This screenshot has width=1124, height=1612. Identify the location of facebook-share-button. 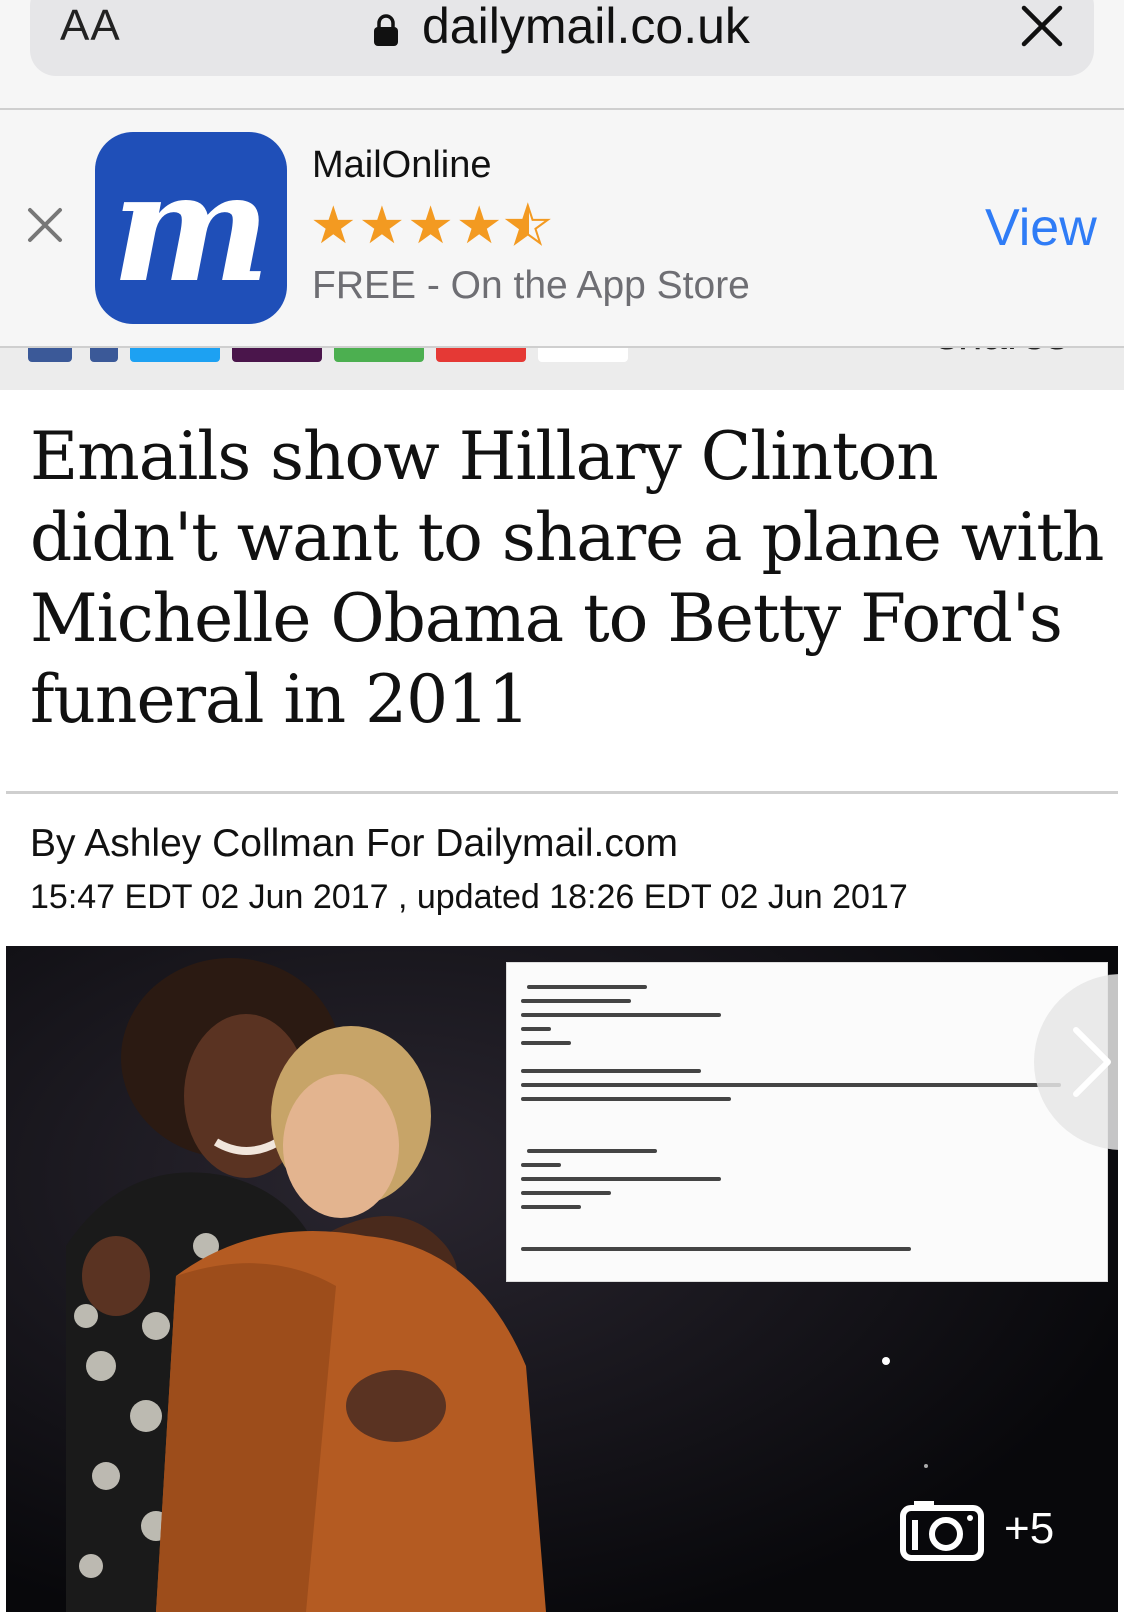
(50, 355).